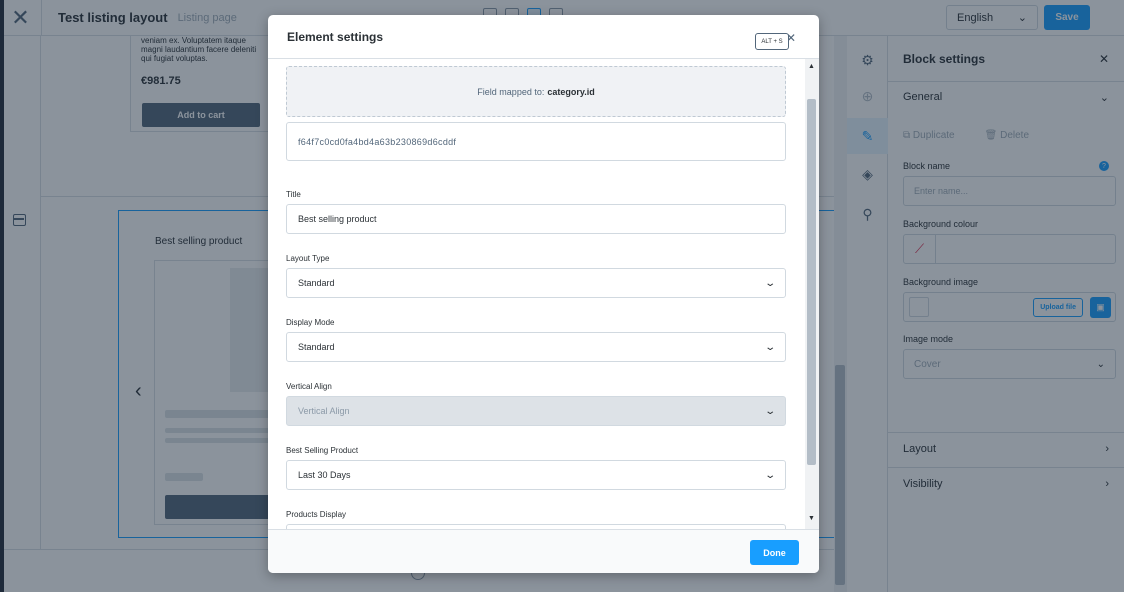  I want to click on field-mapping-notice: Field mapped to: category.id, so click(536, 91).